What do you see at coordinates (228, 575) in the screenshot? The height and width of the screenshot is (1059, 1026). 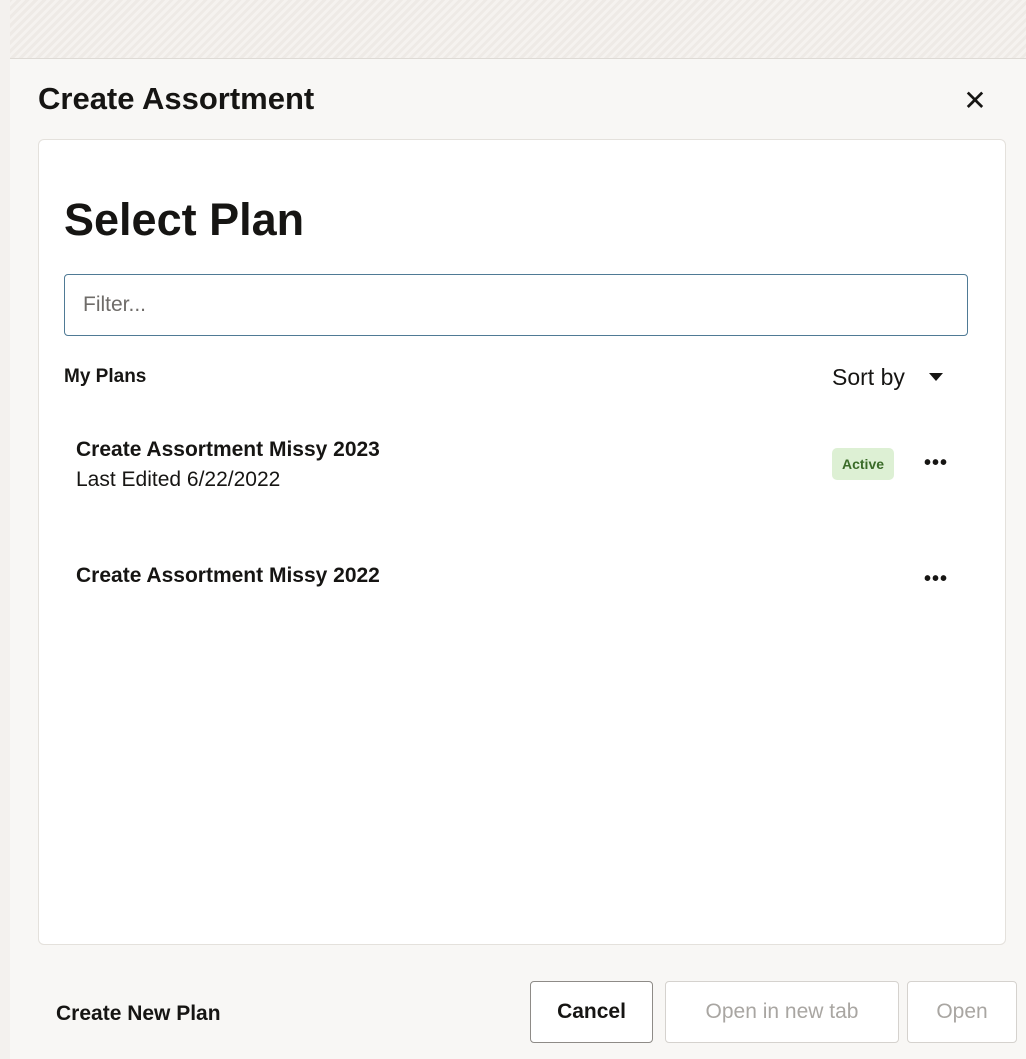 I see `plan-name: Create Assortment Missy 2022` at bounding box center [228, 575].